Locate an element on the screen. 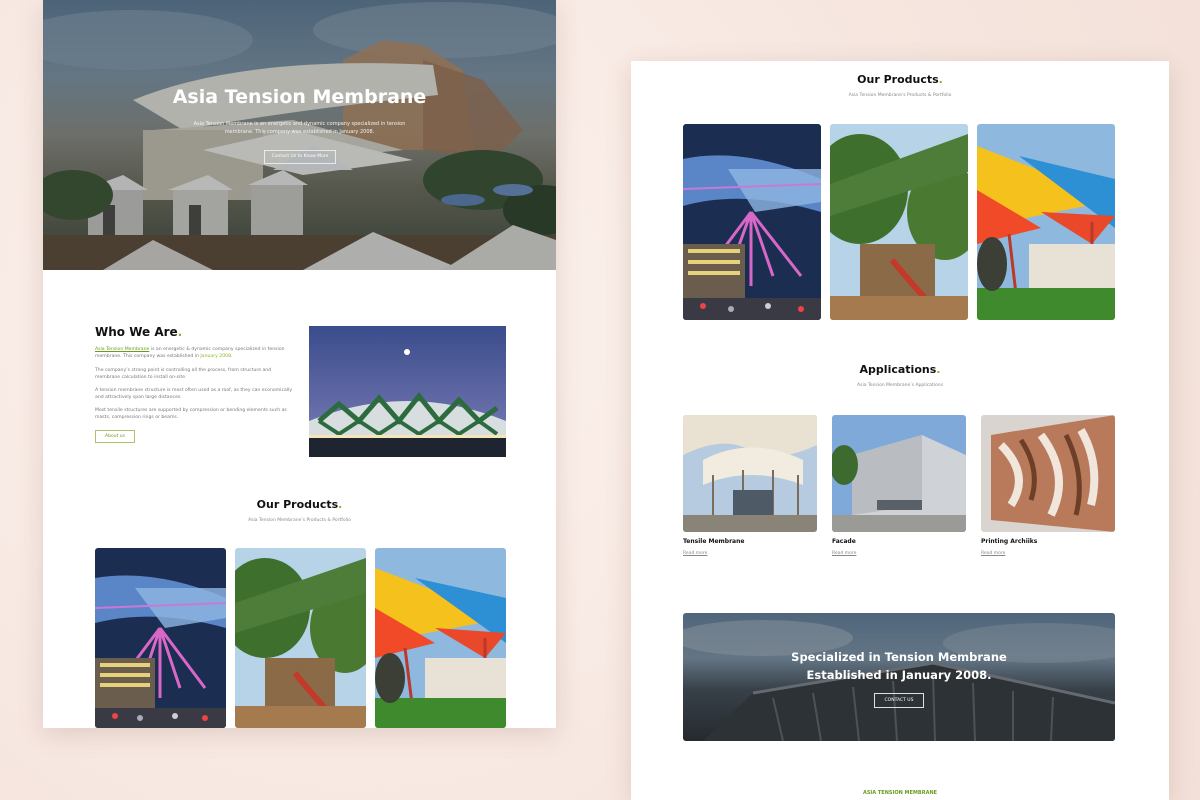 This screenshot has width=1200, height=800. about-us-button: About us is located at coordinates (115, 436).